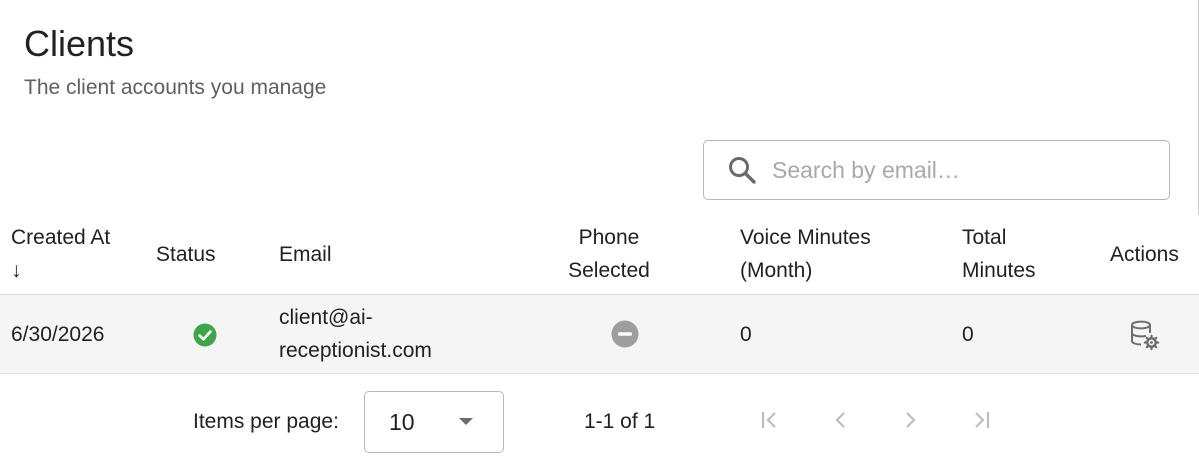 The image size is (1199, 468). Describe the element at coordinates (1144, 335) in the screenshot. I see `database-settings-icon` at that location.